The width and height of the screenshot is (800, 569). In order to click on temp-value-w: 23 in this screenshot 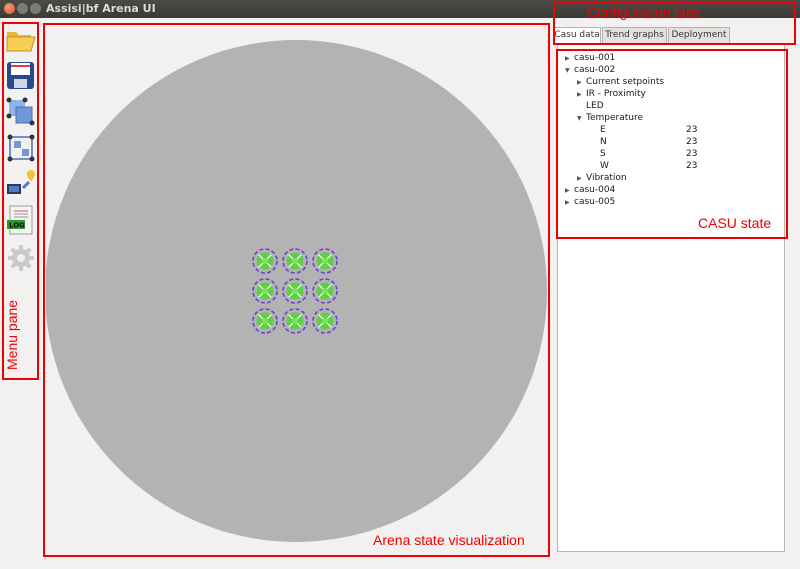, I will do `click(692, 166)`.